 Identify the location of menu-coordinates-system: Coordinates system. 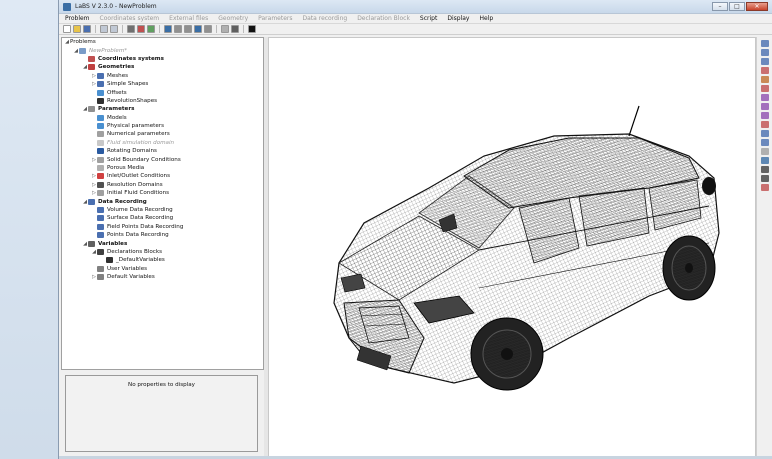
(130, 18).